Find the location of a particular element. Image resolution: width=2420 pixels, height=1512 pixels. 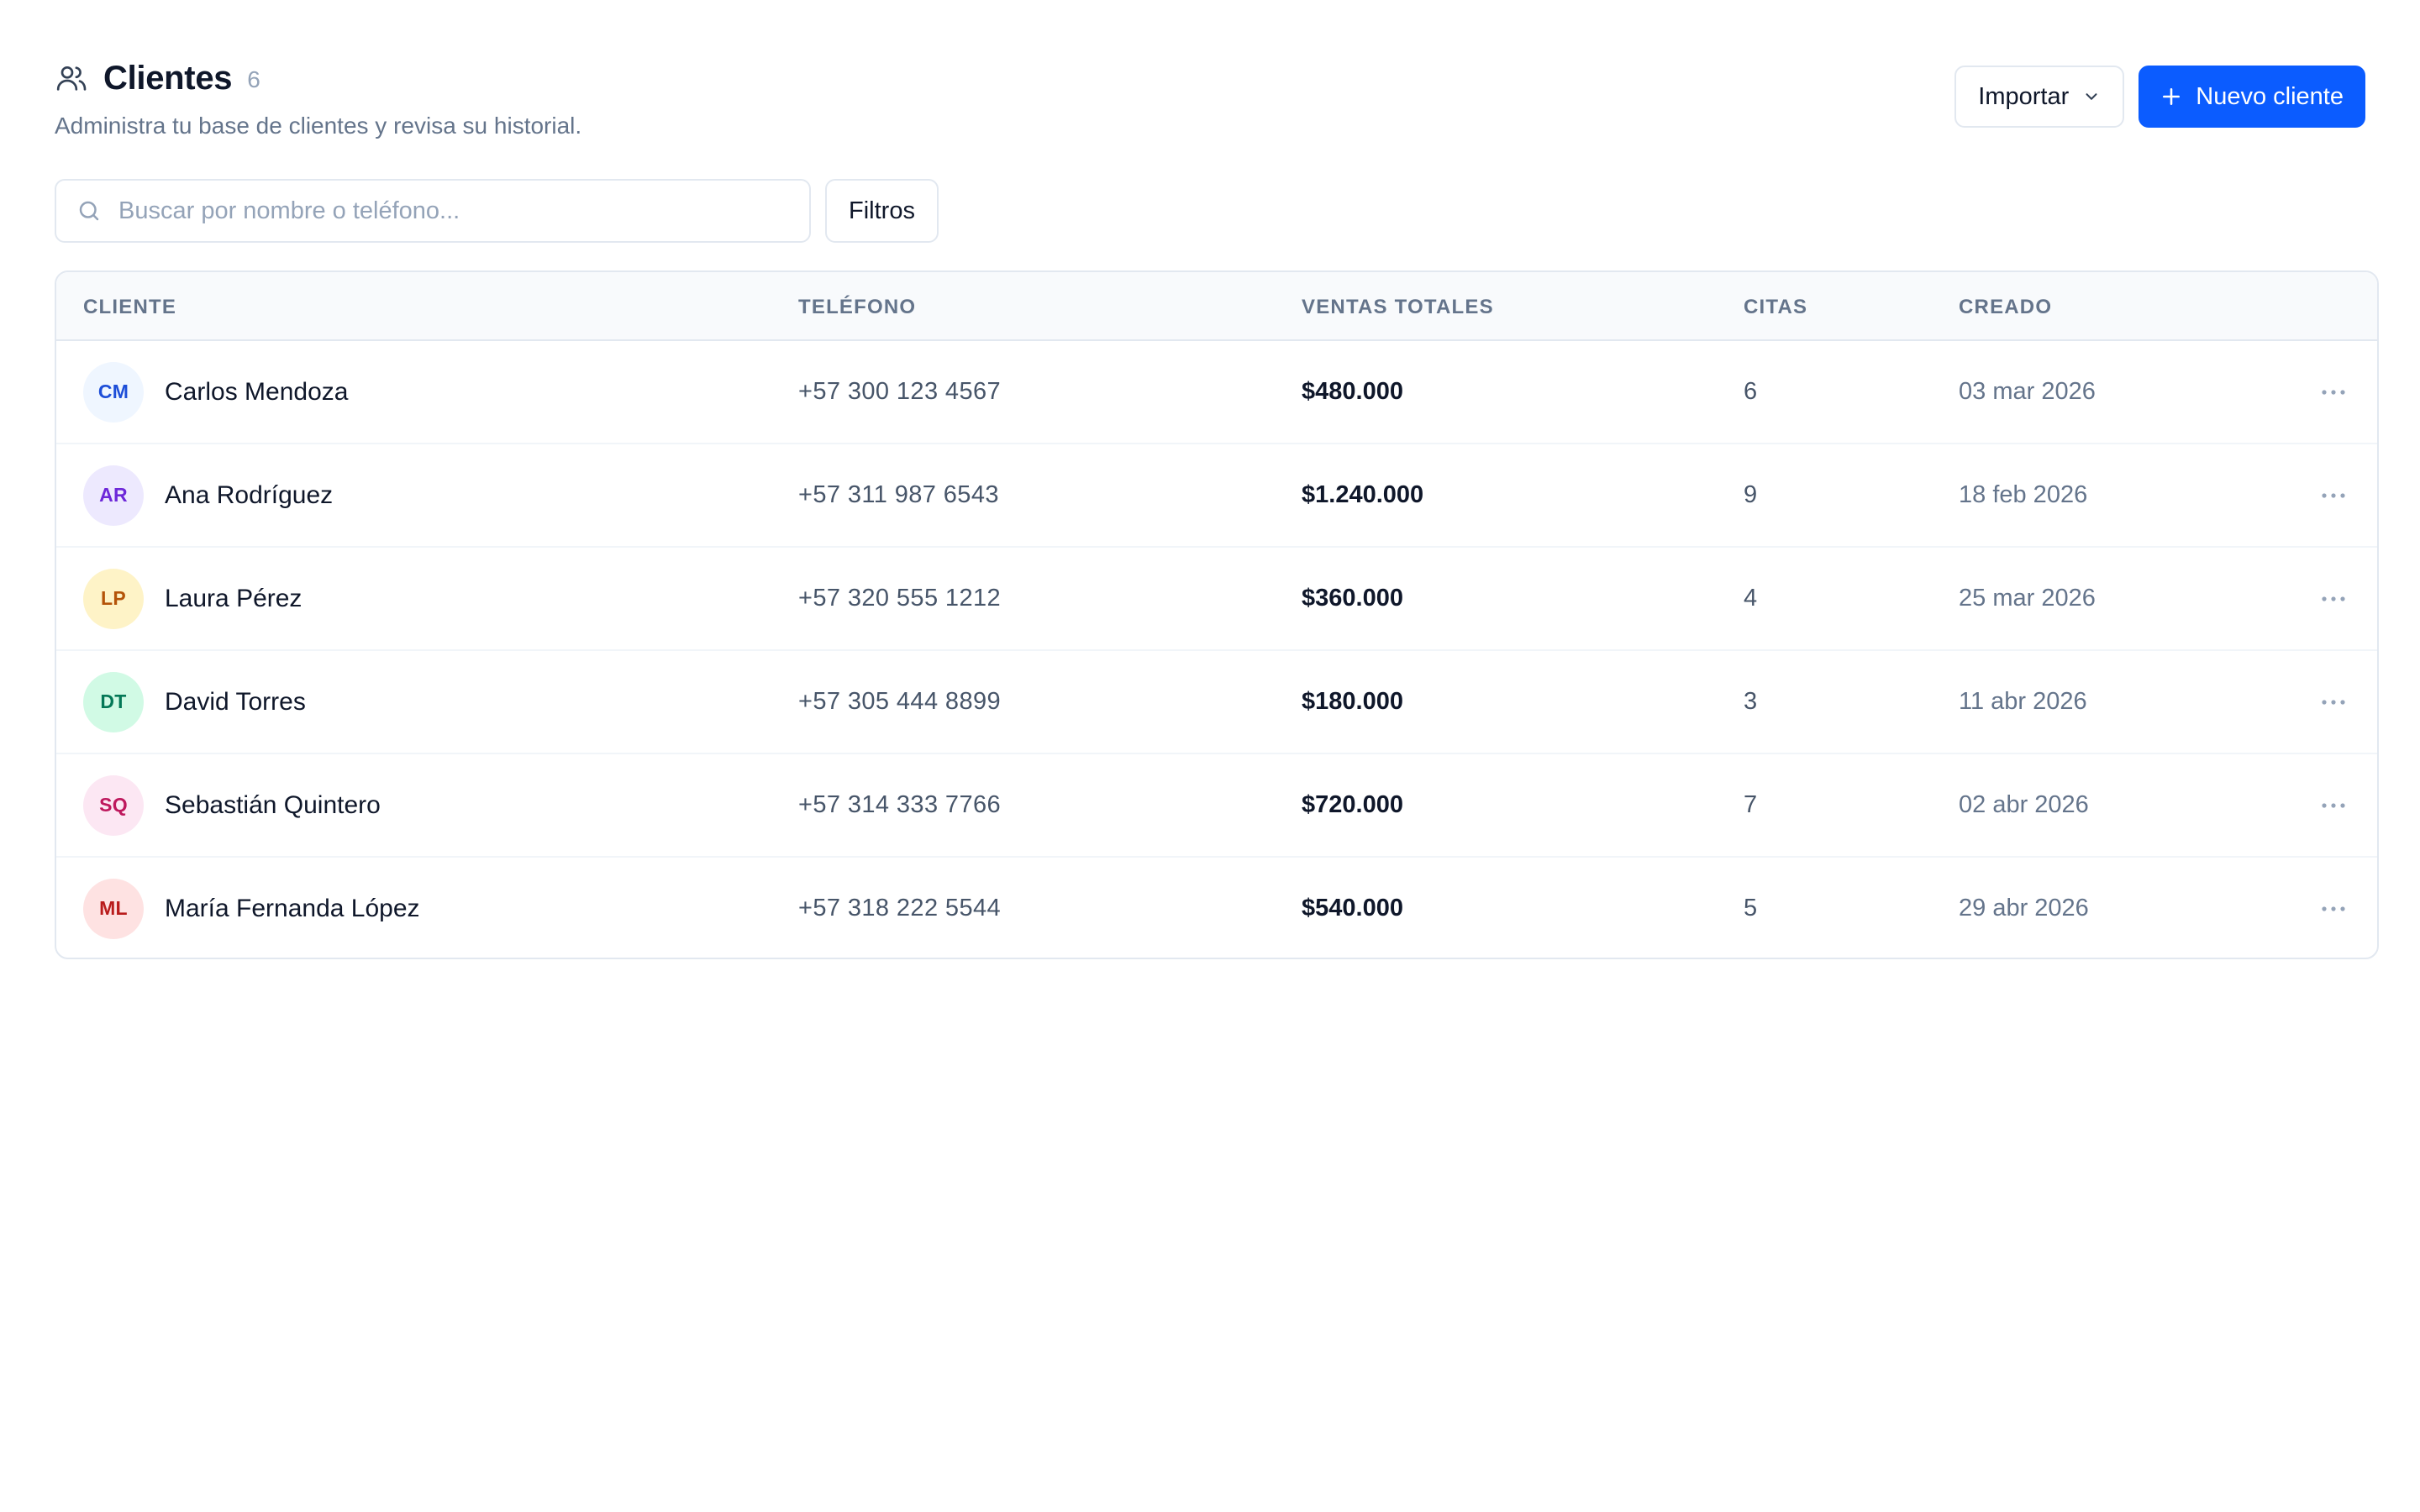

phone-cell: +57 314 333 7766 is located at coordinates (900, 804).